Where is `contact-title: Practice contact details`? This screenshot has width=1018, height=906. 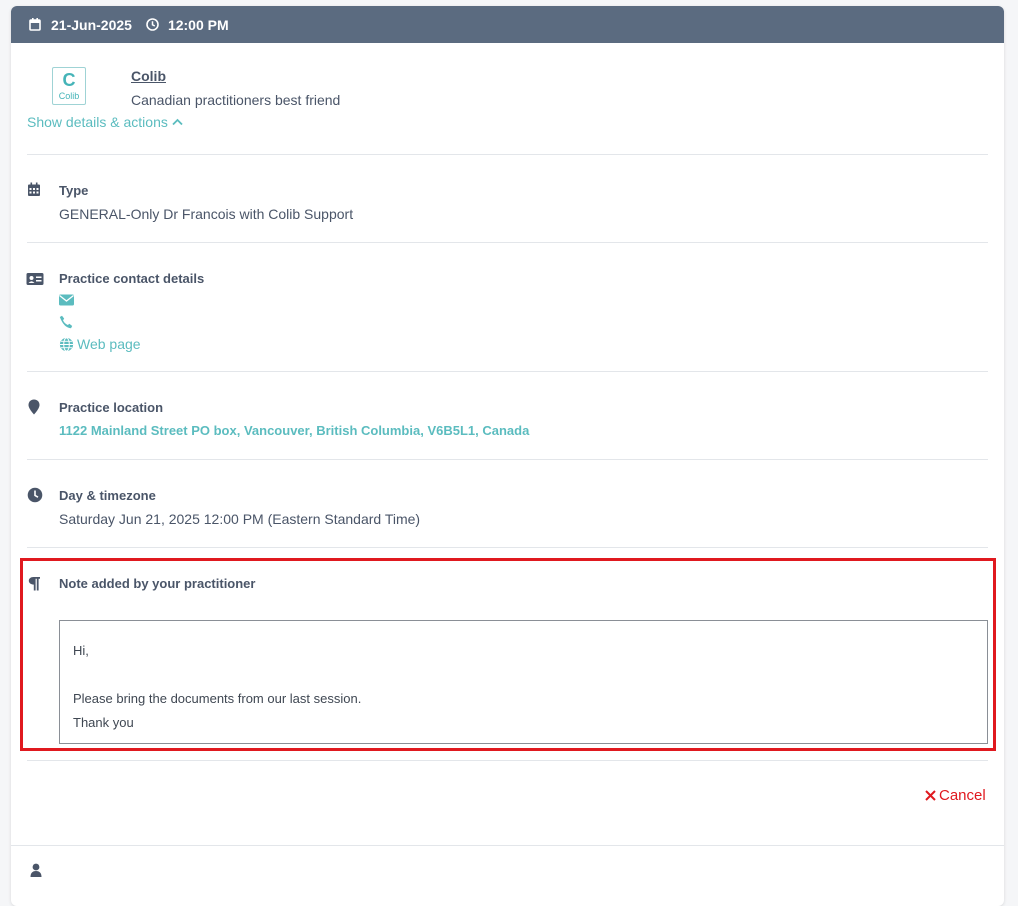 contact-title: Practice contact details is located at coordinates (132, 278).